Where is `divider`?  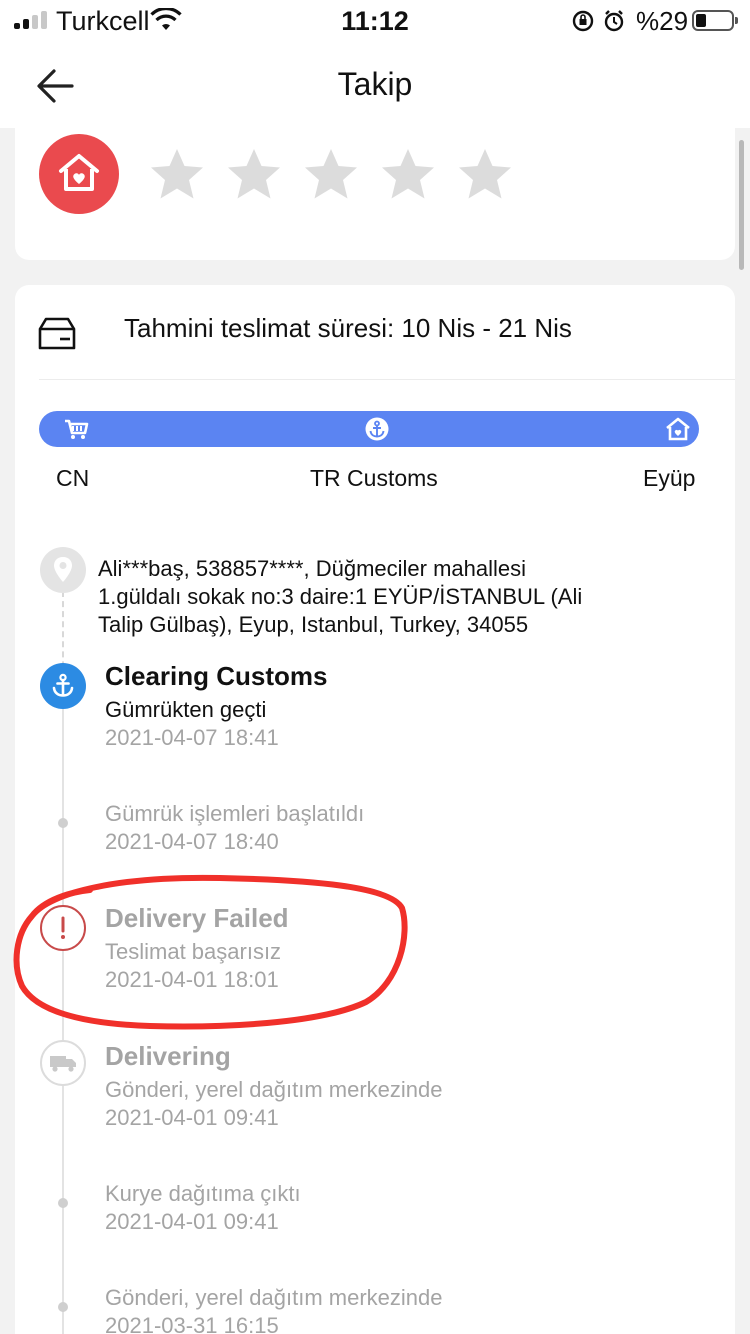 divider is located at coordinates (387, 379).